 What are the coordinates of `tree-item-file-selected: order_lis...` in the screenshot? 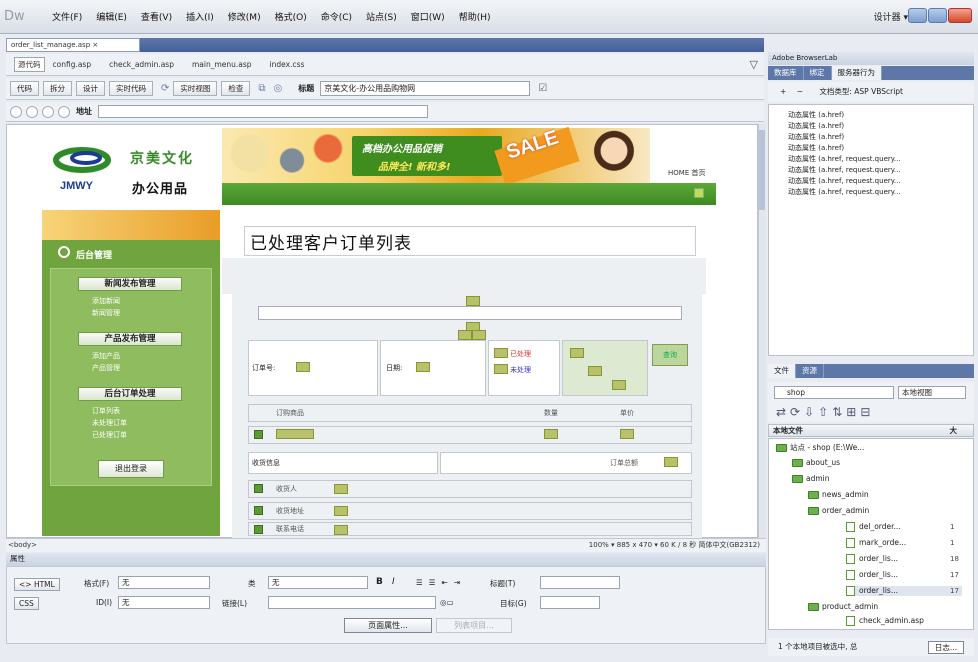 It's located at (904, 591).